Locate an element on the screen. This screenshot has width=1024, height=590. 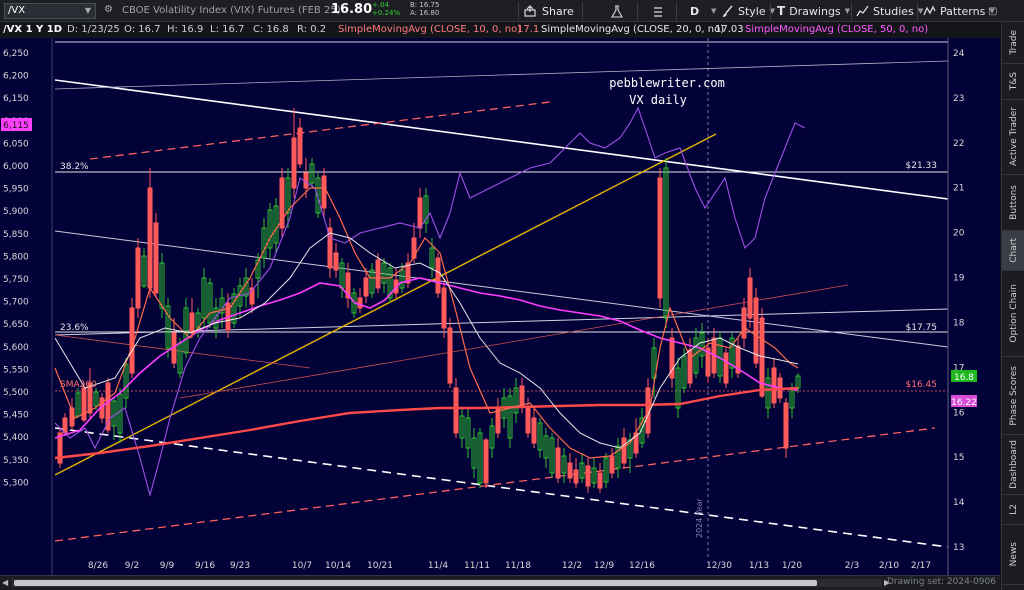
tab-dashboard-label: Dashboard is located at coordinates (1013, 464).